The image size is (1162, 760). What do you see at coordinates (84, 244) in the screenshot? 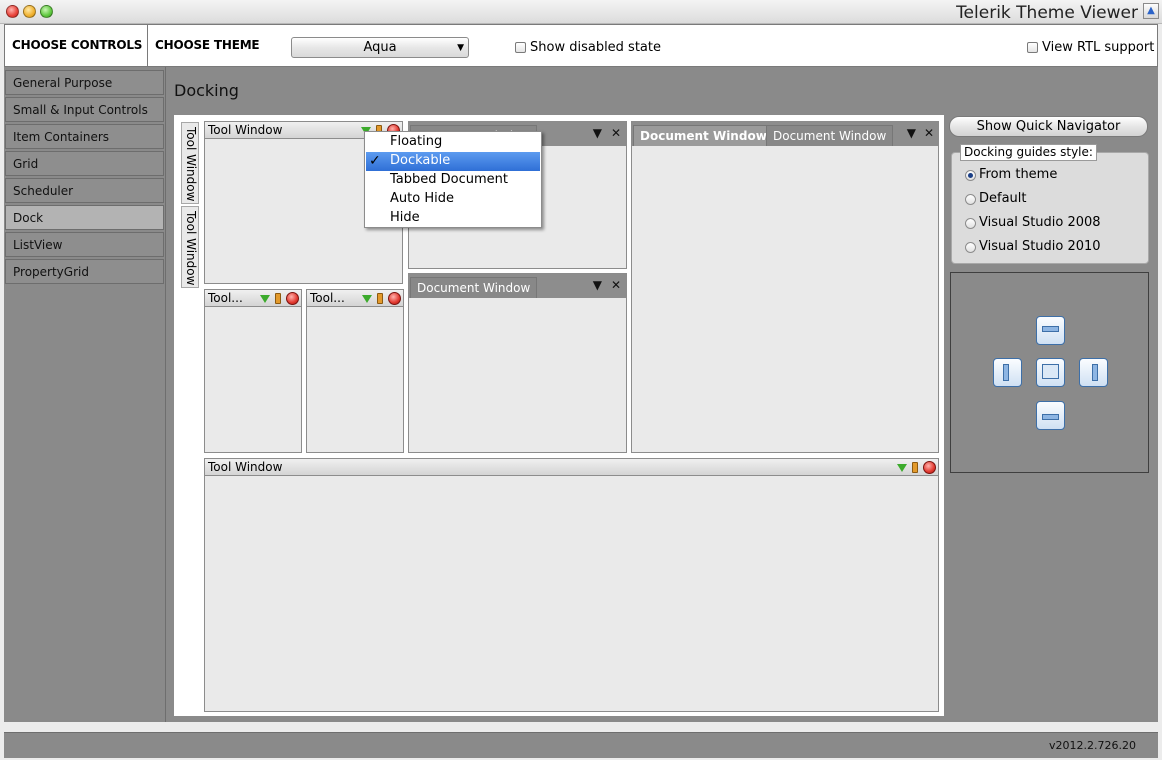
I see `sidebar-item-listview: ListView` at bounding box center [84, 244].